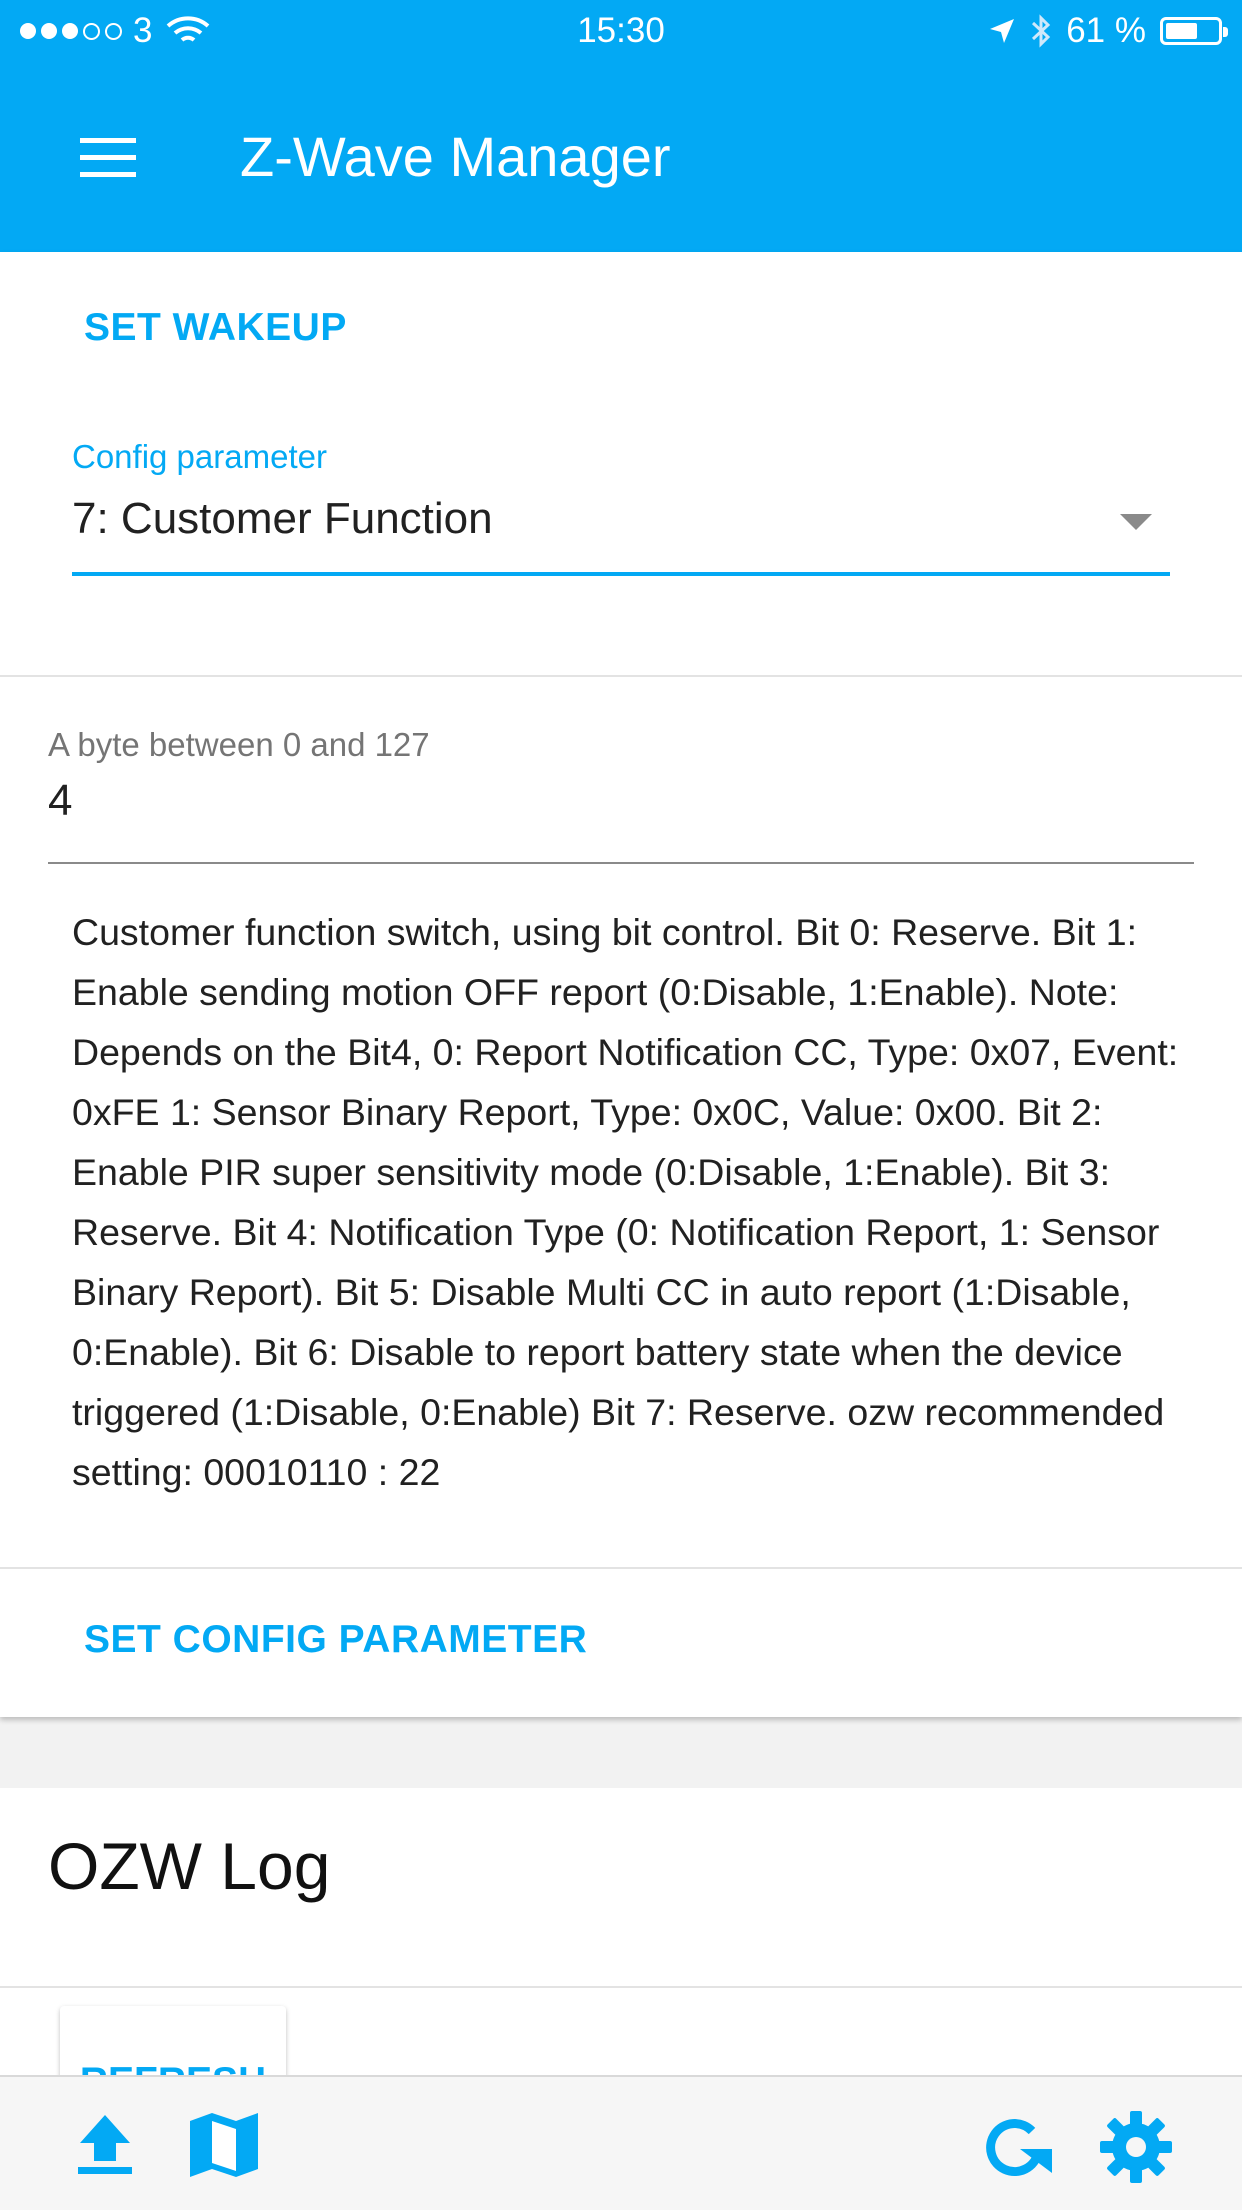 This screenshot has width=1242, height=2210. I want to click on input-underline, so click(621, 863).